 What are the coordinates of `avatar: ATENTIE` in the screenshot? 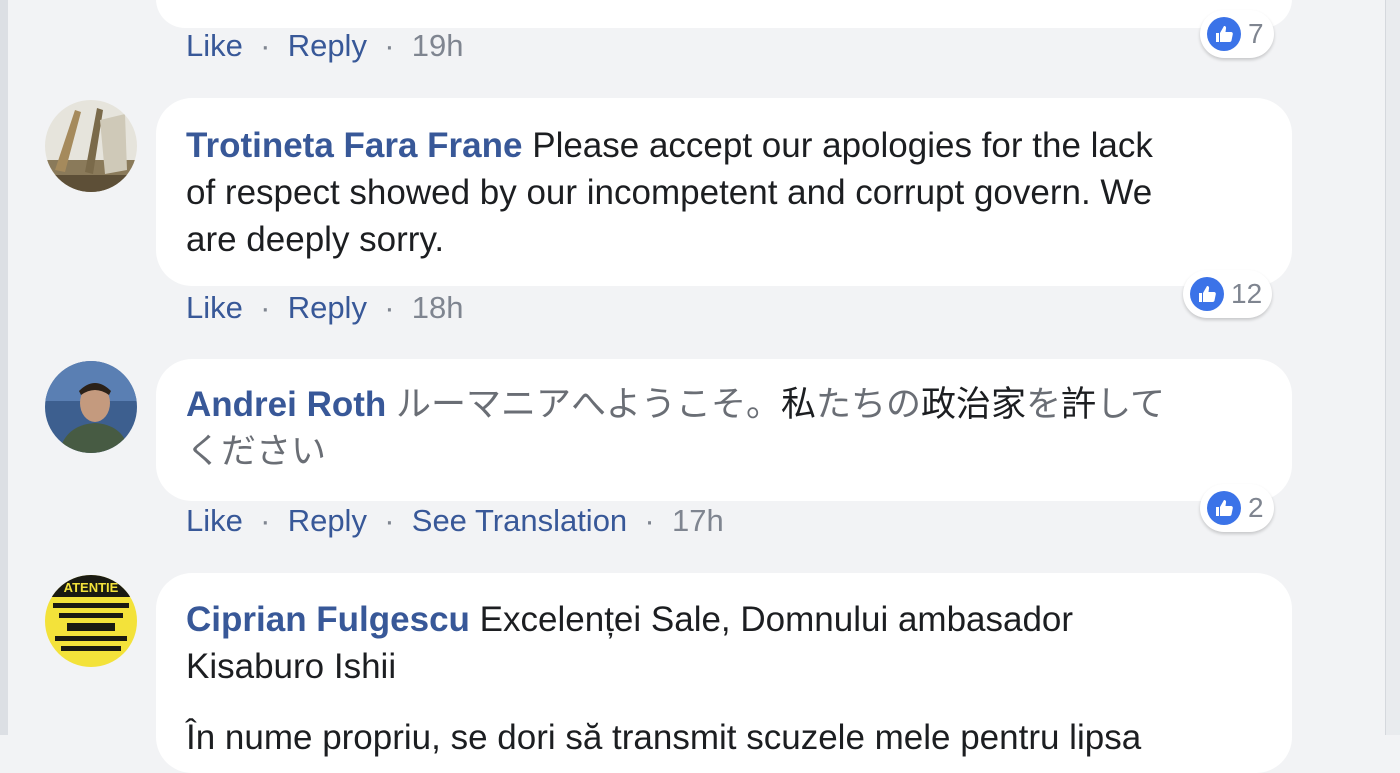 It's located at (91, 621).